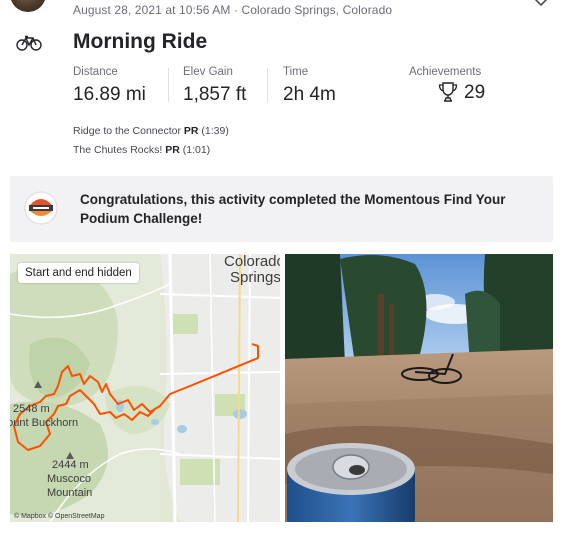 Image resolution: width=563 pixels, height=535 pixels. Describe the element at coordinates (208, 72) in the screenshot. I see `stat-elev-label: Elev Gain` at that location.